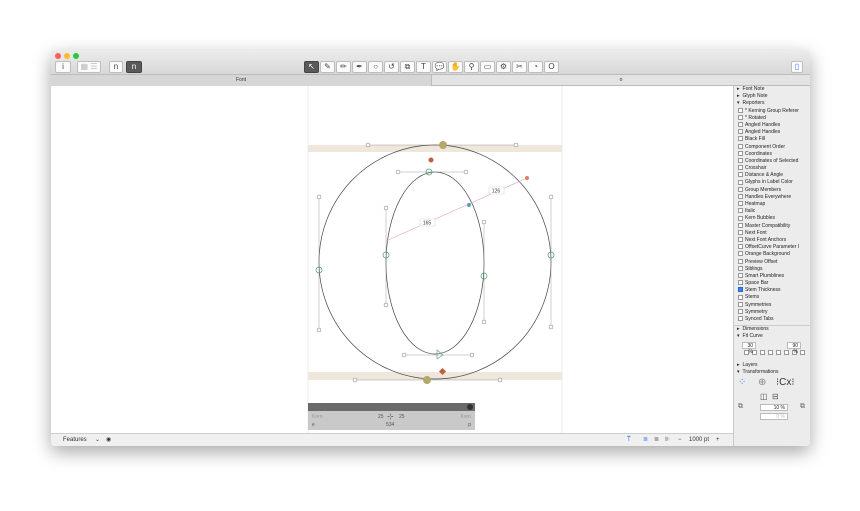  Describe the element at coordinates (772, 312) in the screenshot. I see `reporter-item: Symmetry` at that location.